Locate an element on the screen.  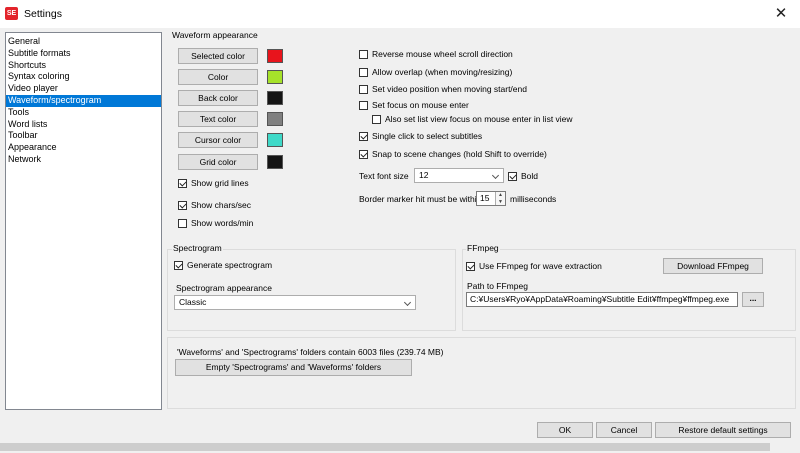
color-button: Color is located at coordinates (218, 77).